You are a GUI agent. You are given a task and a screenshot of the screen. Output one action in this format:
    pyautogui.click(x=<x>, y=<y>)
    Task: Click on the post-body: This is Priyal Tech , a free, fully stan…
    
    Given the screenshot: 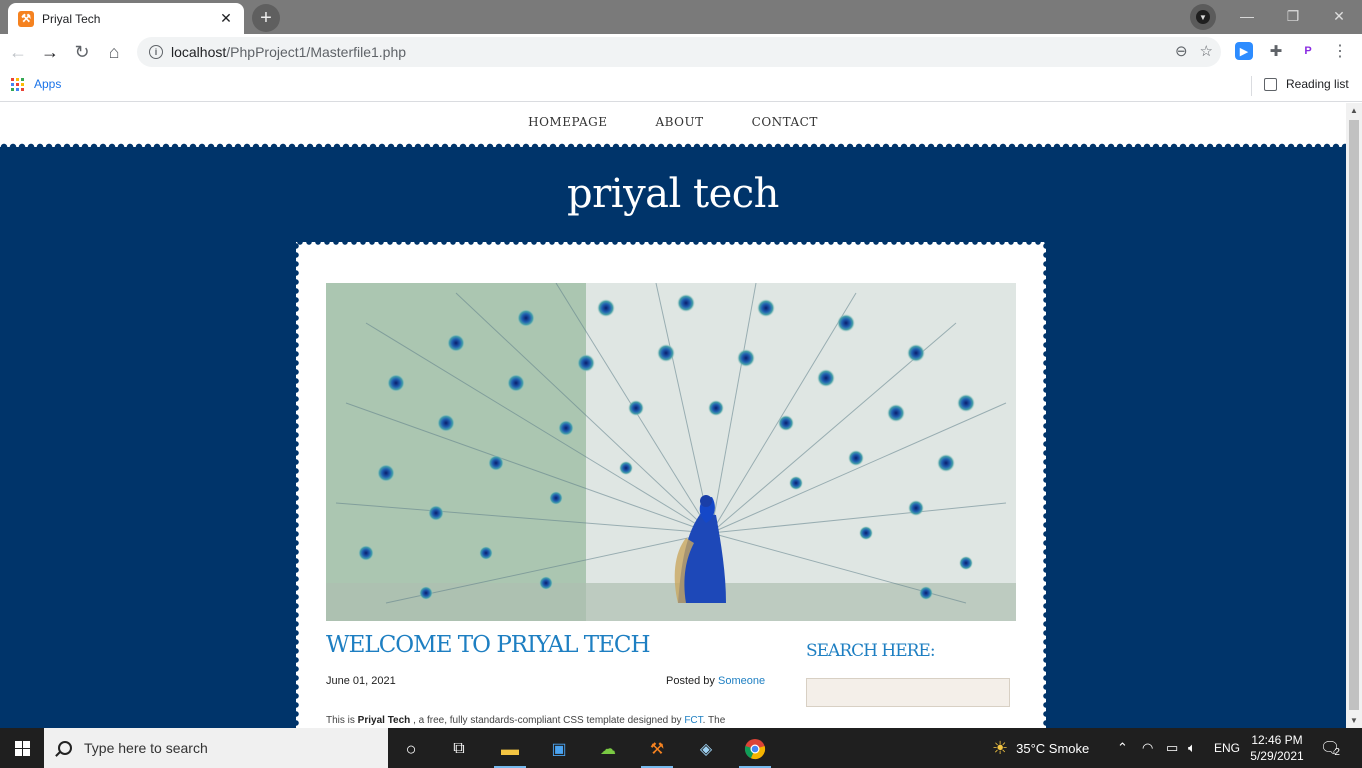 What is the action you would take?
    pyautogui.click(x=543, y=720)
    